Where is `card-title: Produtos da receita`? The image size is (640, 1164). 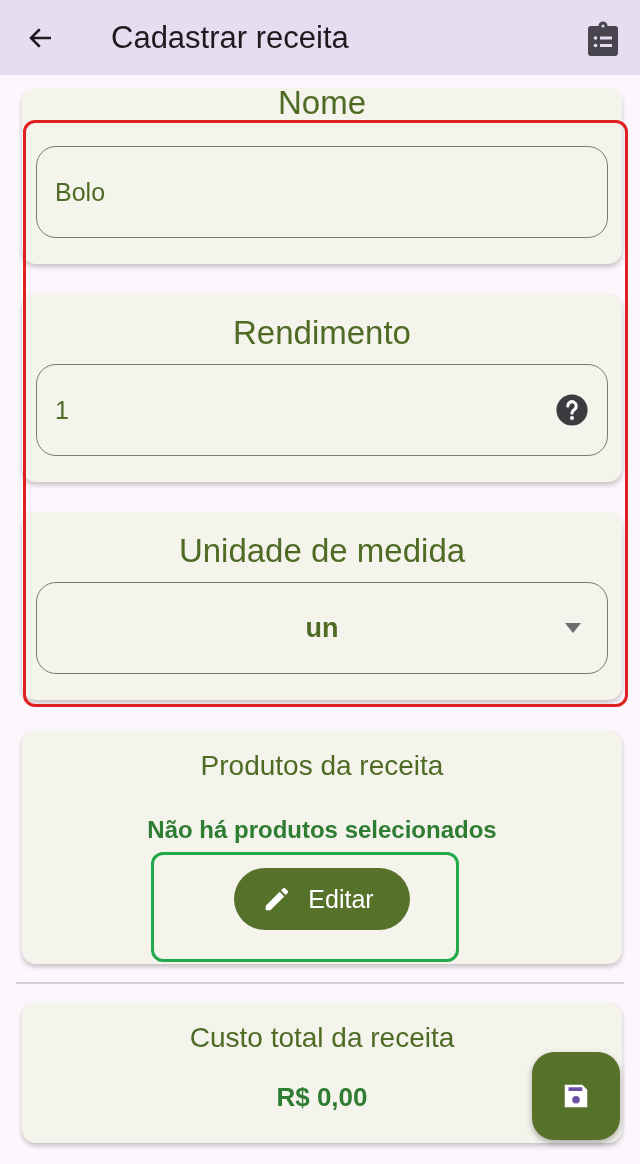 card-title: Produtos da receita is located at coordinates (322, 766).